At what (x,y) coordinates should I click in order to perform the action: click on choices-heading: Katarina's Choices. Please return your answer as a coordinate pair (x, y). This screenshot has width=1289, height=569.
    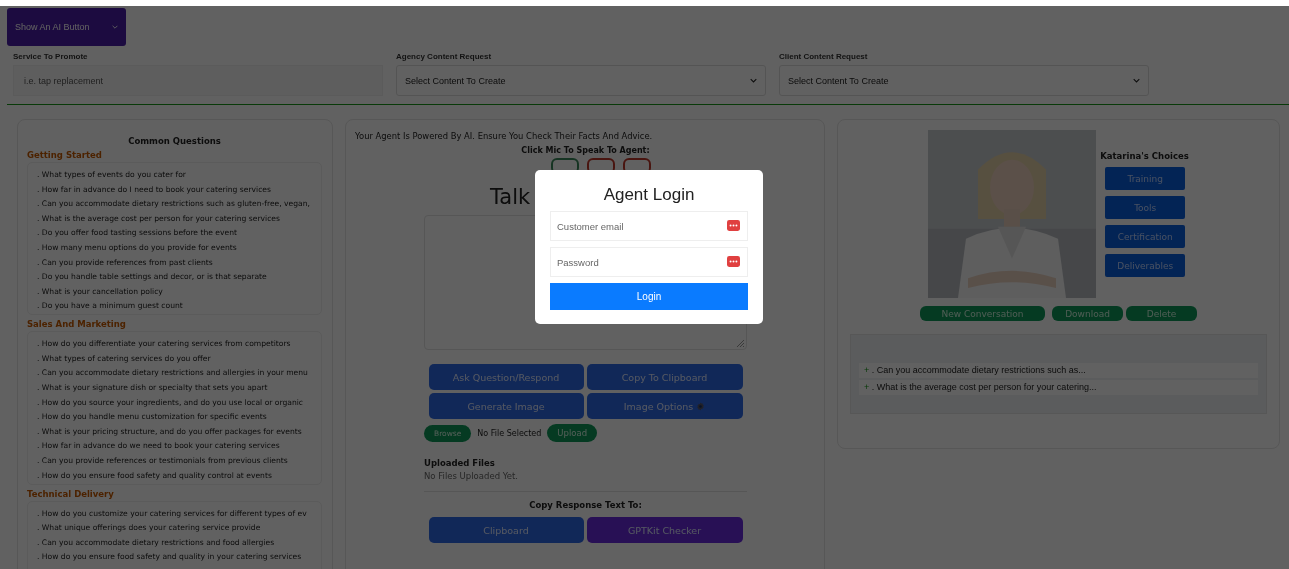
    Looking at the image, I should click on (1144, 156).